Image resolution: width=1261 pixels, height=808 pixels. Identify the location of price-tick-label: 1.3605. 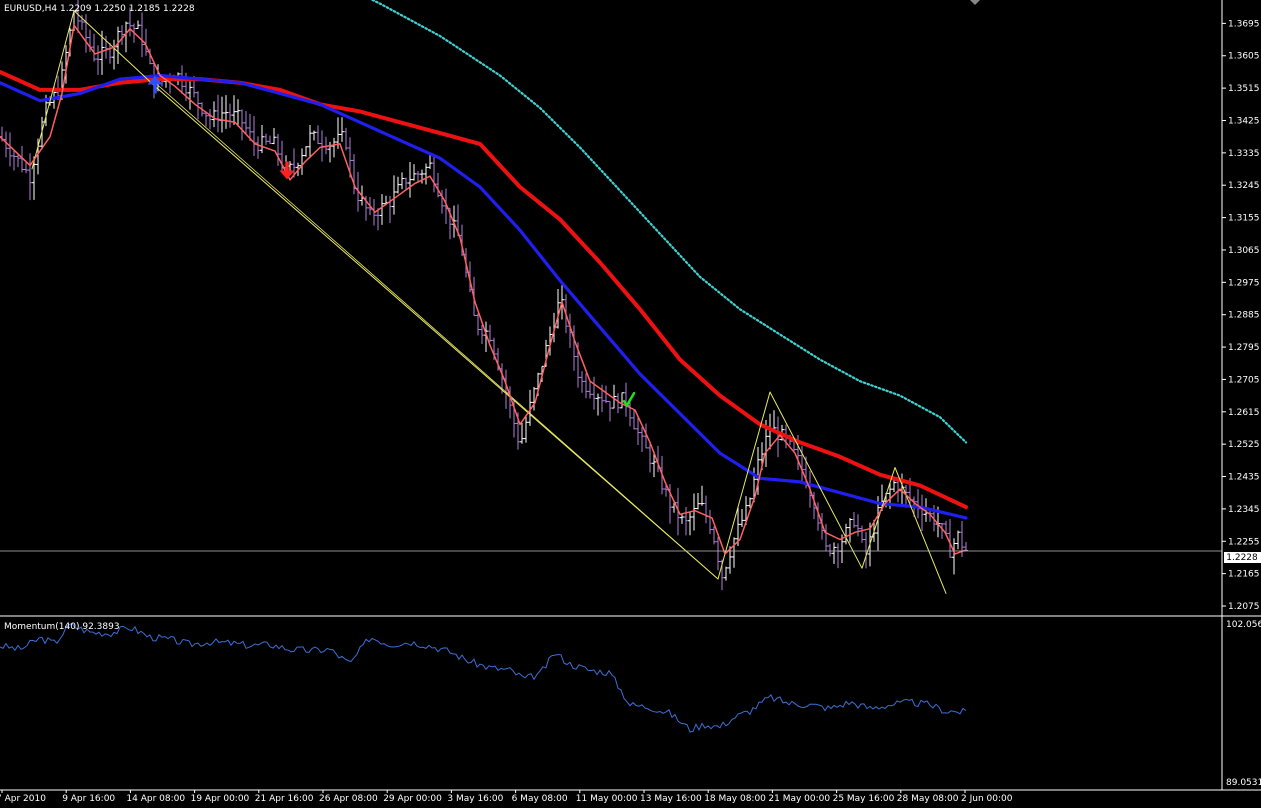
(1244, 57).